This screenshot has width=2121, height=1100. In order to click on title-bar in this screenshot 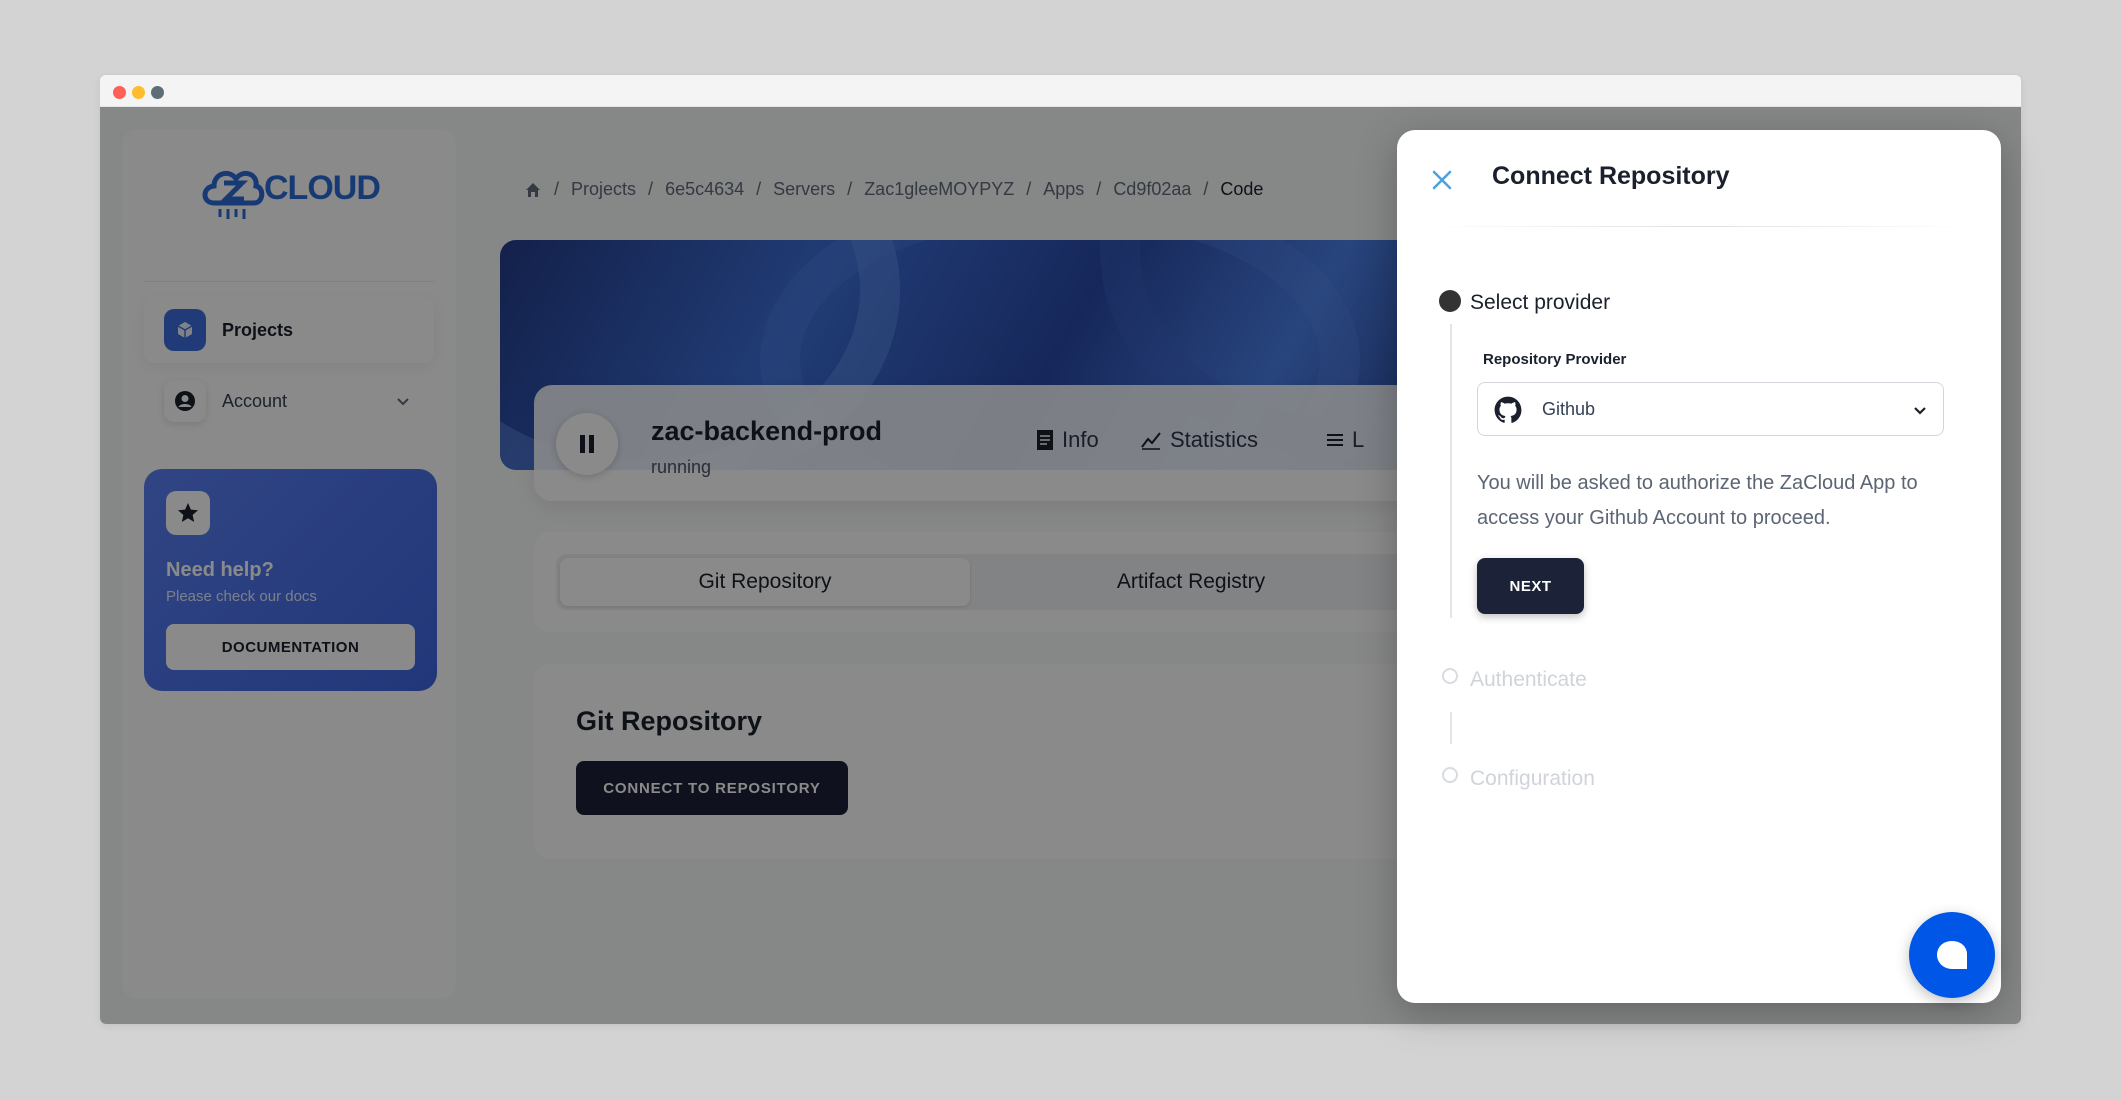, I will do `click(1060, 91)`.